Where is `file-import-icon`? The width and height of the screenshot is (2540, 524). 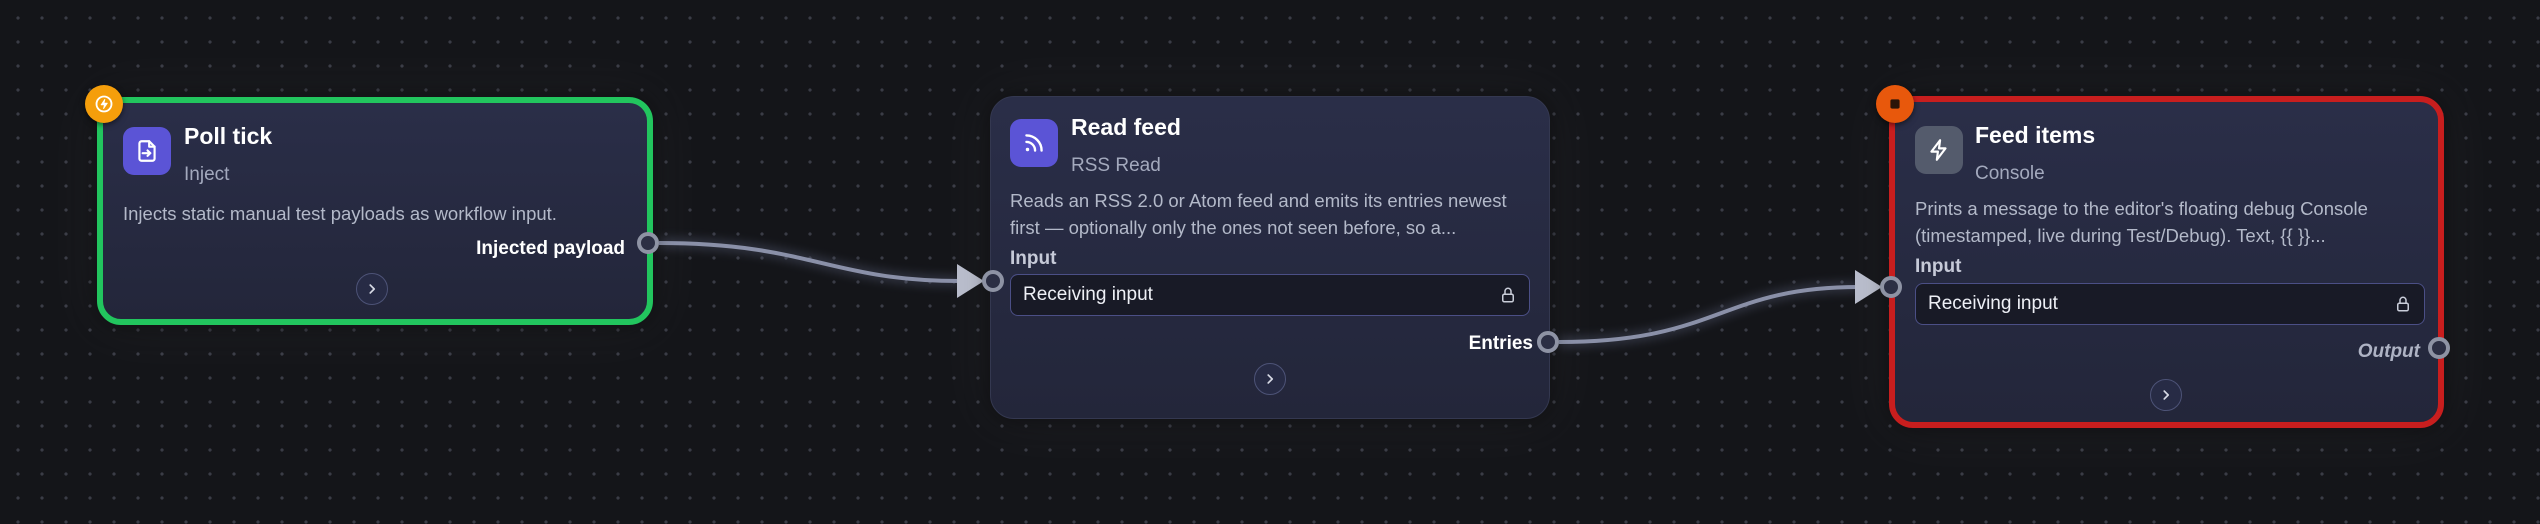 file-import-icon is located at coordinates (147, 151).